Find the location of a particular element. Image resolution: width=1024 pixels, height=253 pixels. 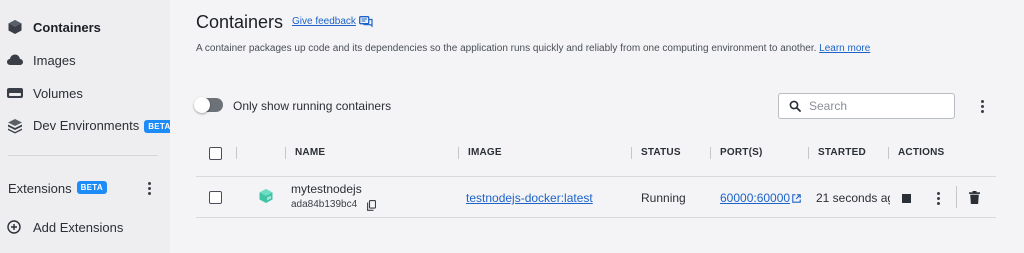

select-all-checkbox is located at coordinates (215, 153).